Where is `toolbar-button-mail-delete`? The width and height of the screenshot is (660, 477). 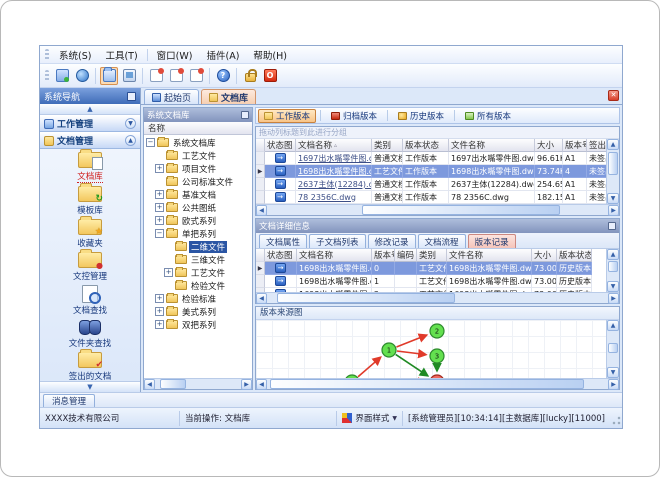
toolbar-button-mail-delete is located at coordinates (196, 76).